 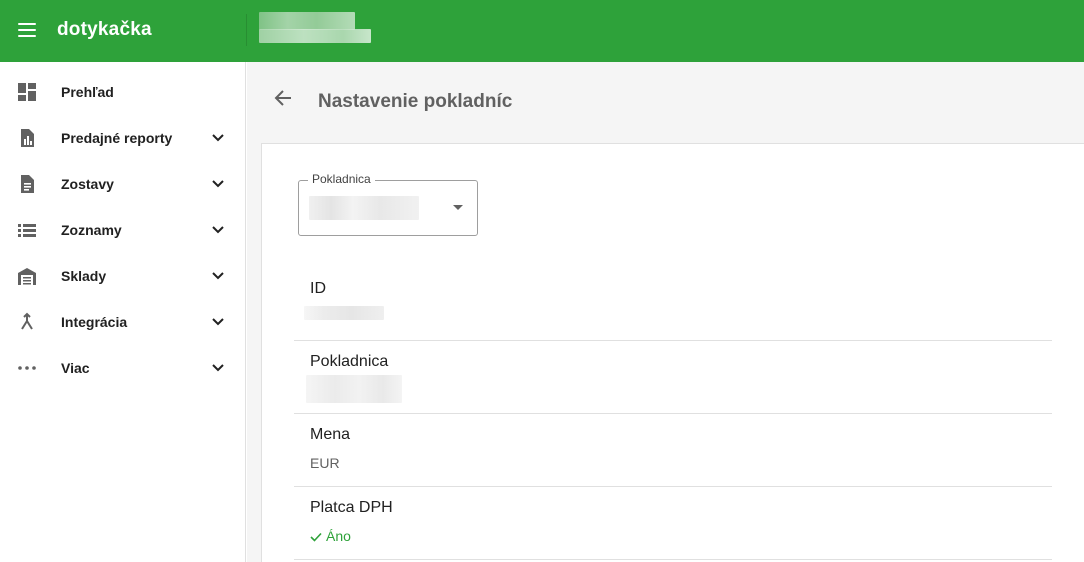 I want to click on select-label: Pokladnica, so click(x=341, y=179).